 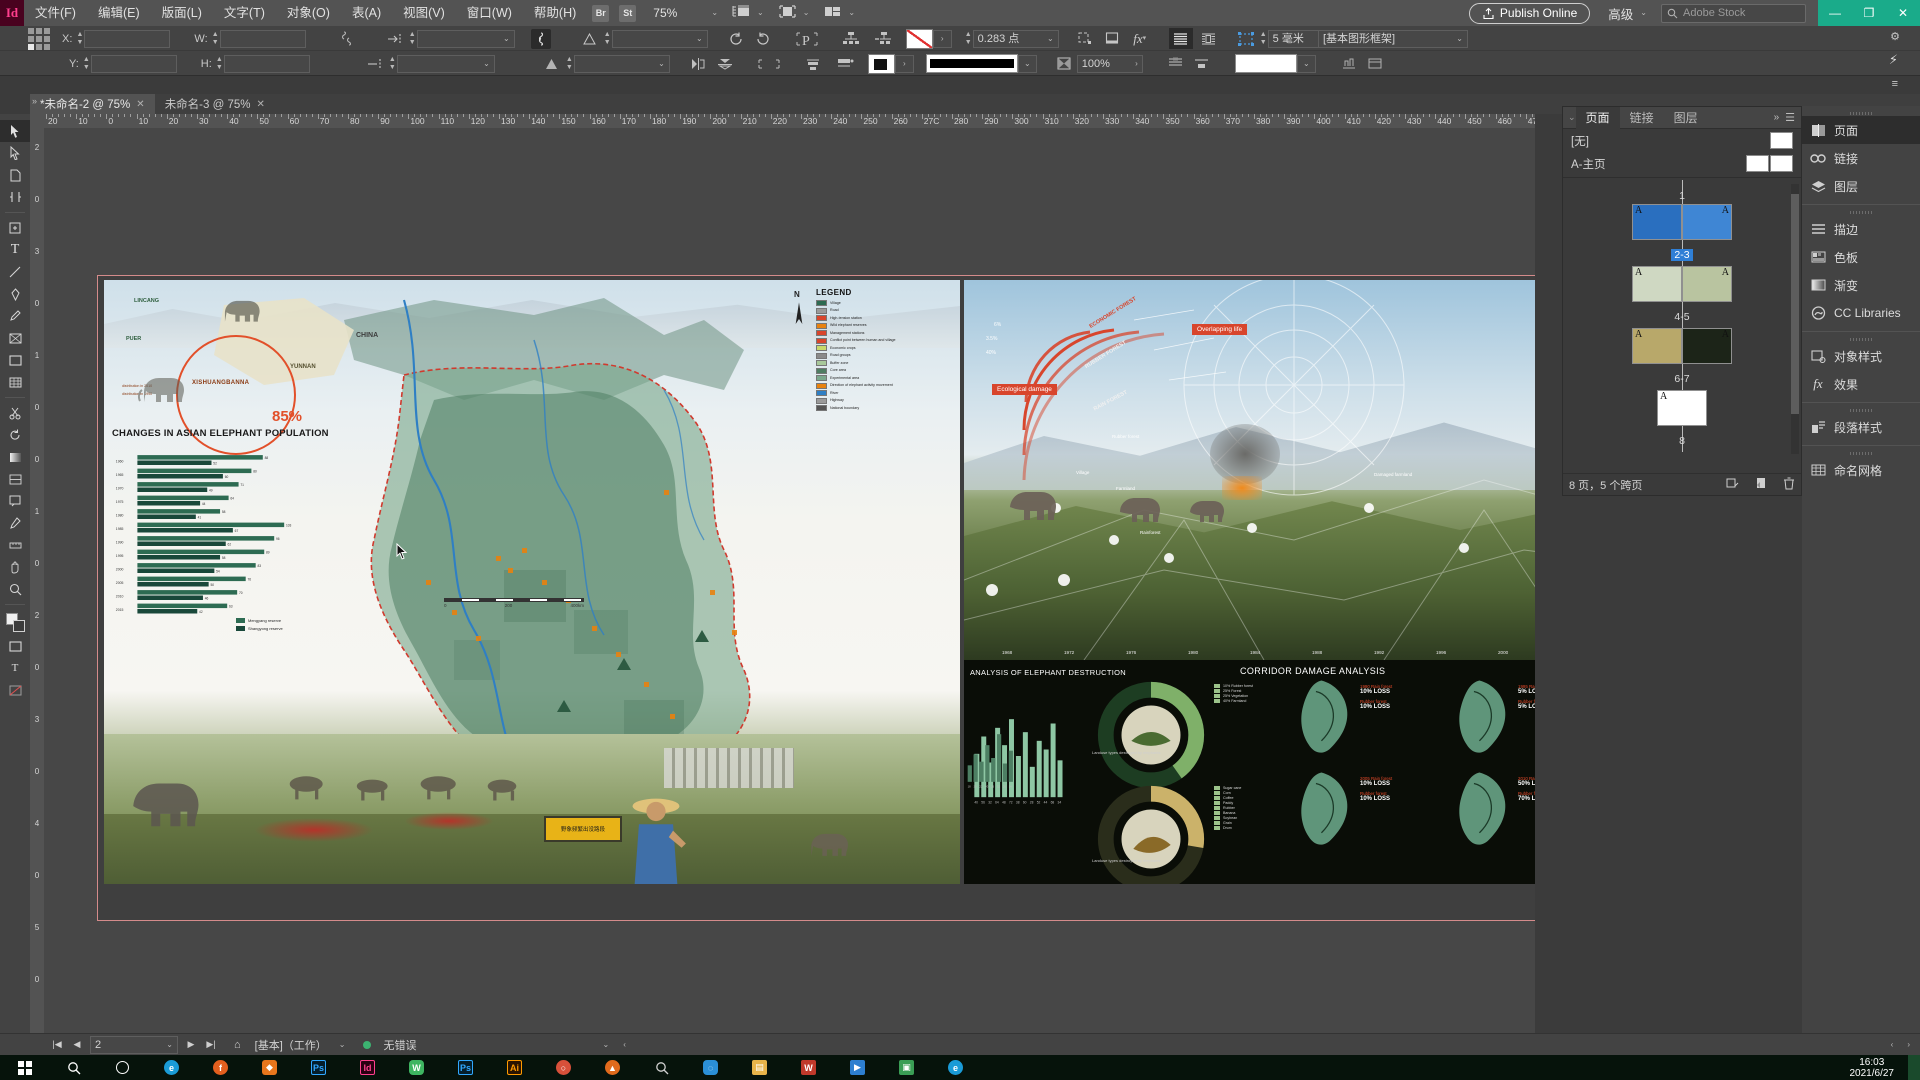 I want to click on gap-tool, so click(x=15, y=197).